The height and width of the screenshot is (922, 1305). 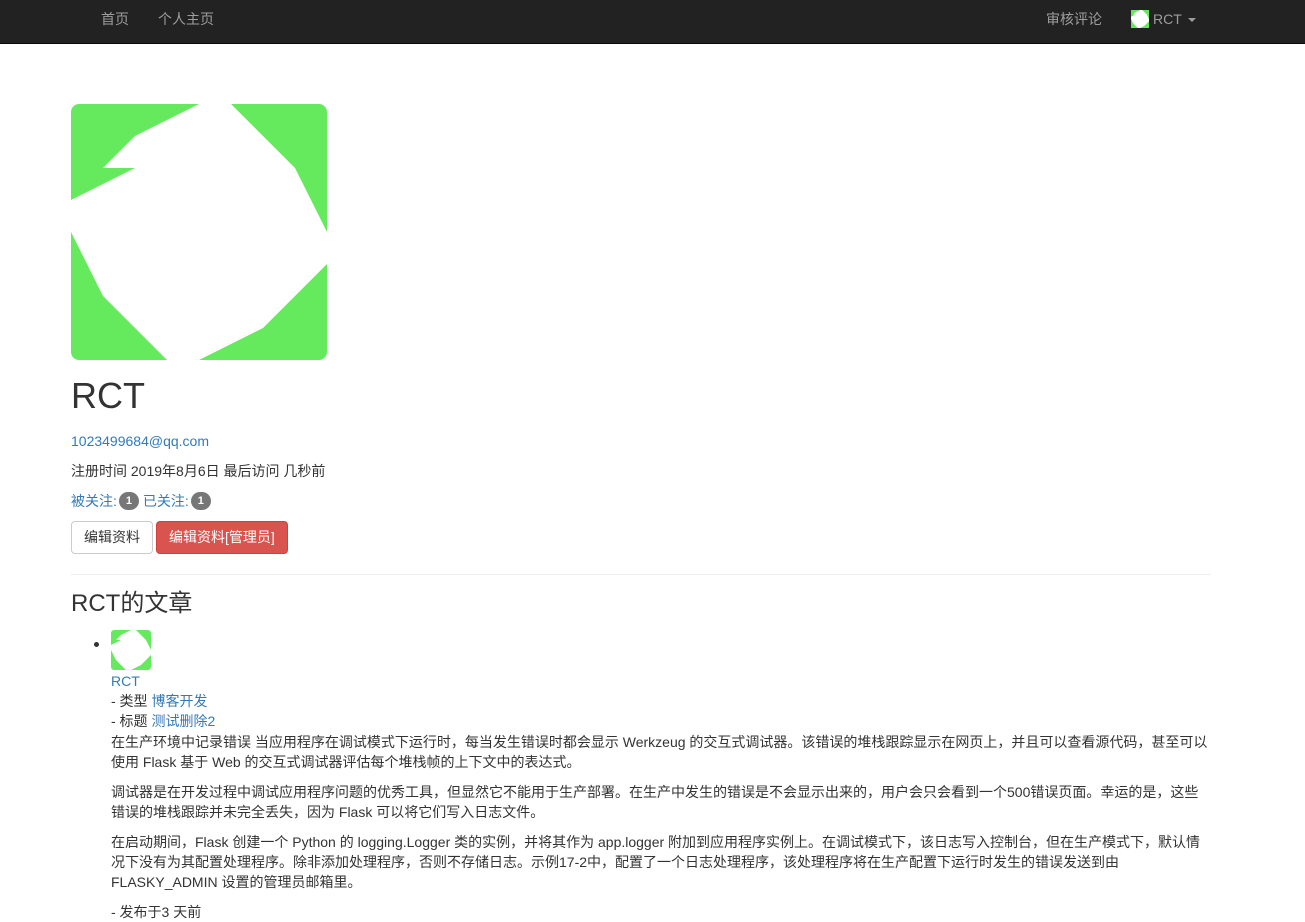 I want to click on profile-username: RCT, so click(x=108, y=395).